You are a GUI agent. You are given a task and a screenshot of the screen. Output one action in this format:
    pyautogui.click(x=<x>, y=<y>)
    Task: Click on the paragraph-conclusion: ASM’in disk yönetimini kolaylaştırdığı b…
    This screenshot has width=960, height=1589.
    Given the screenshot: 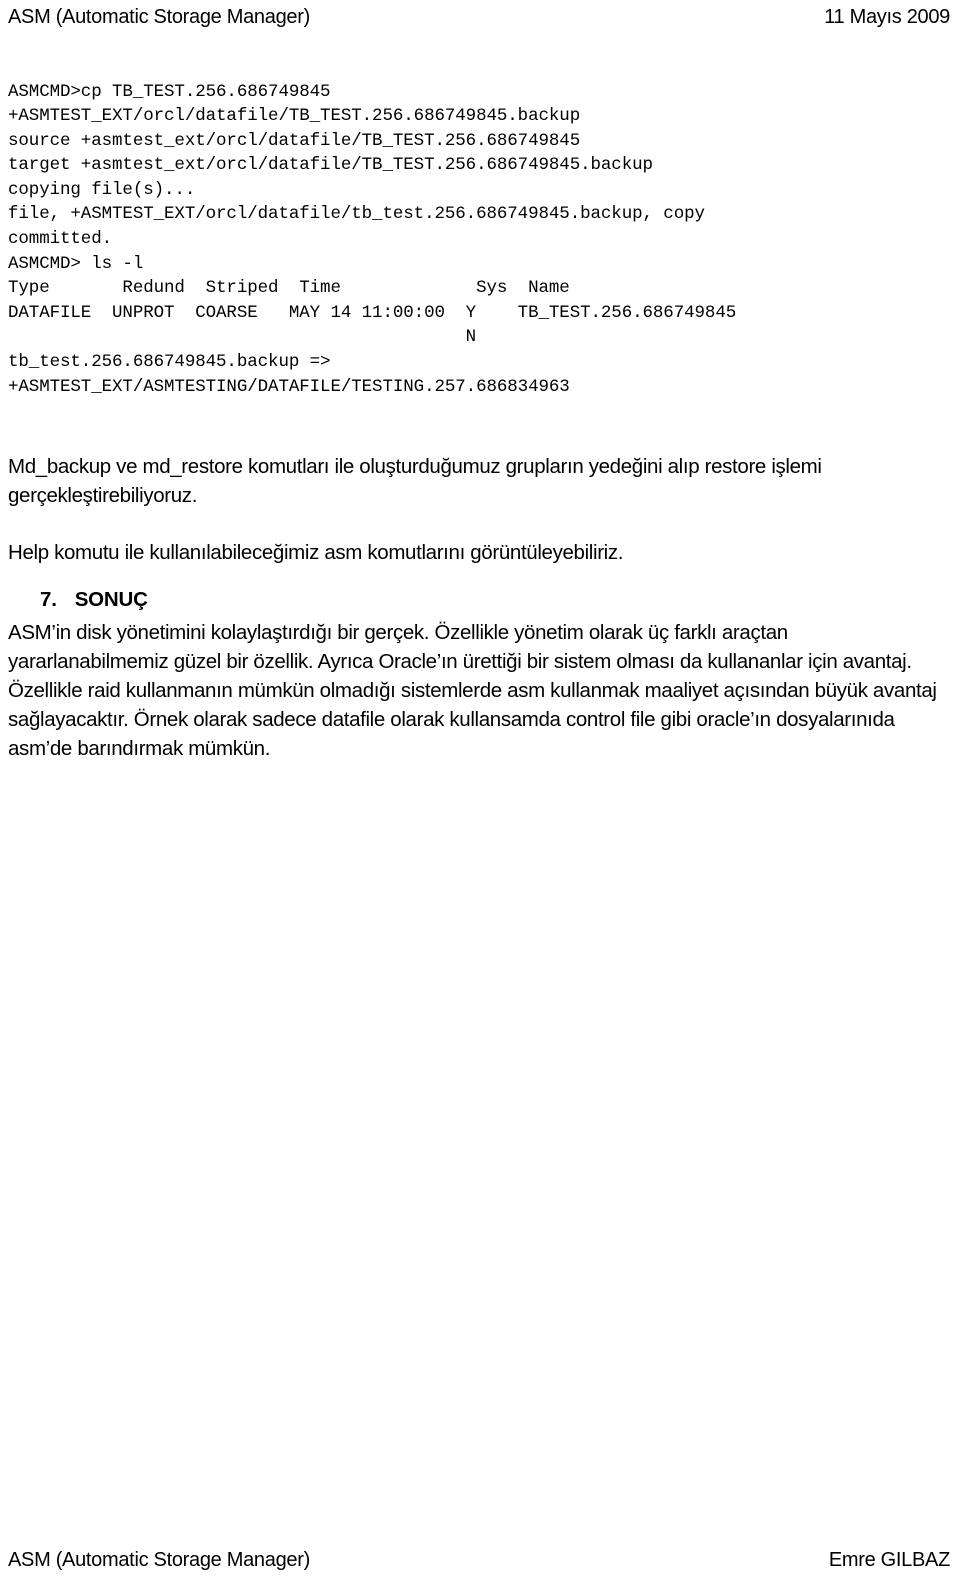 What is the action you would take?
    pyautogui.click(x=472, y=690)
    